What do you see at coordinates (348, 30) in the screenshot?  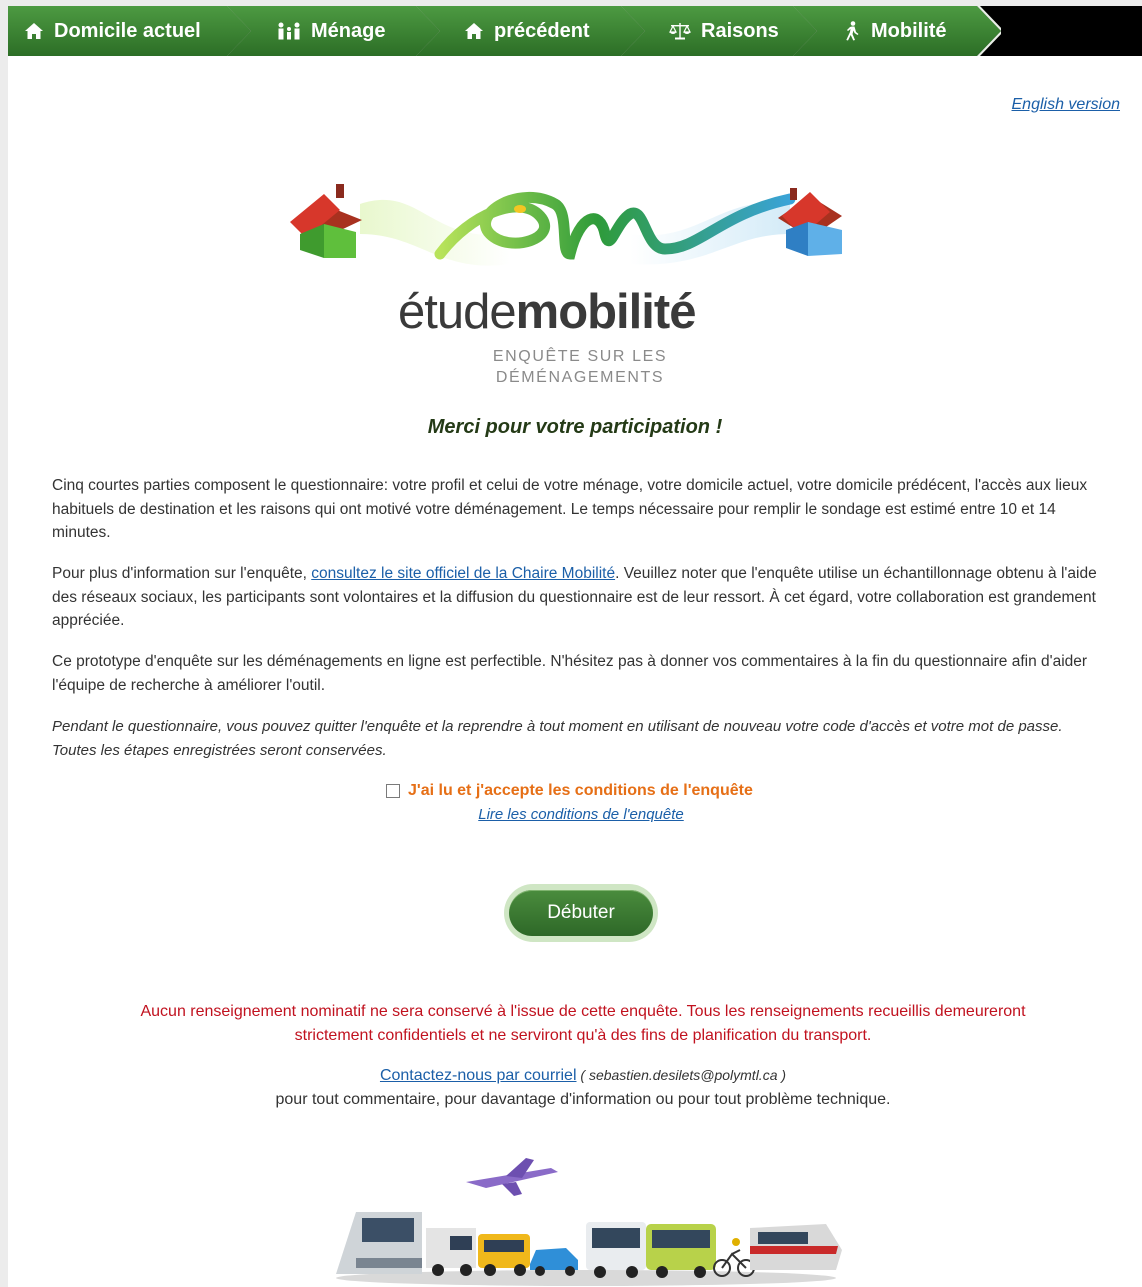 I see `step-label: Ménage` at bounding box center [348, 30].